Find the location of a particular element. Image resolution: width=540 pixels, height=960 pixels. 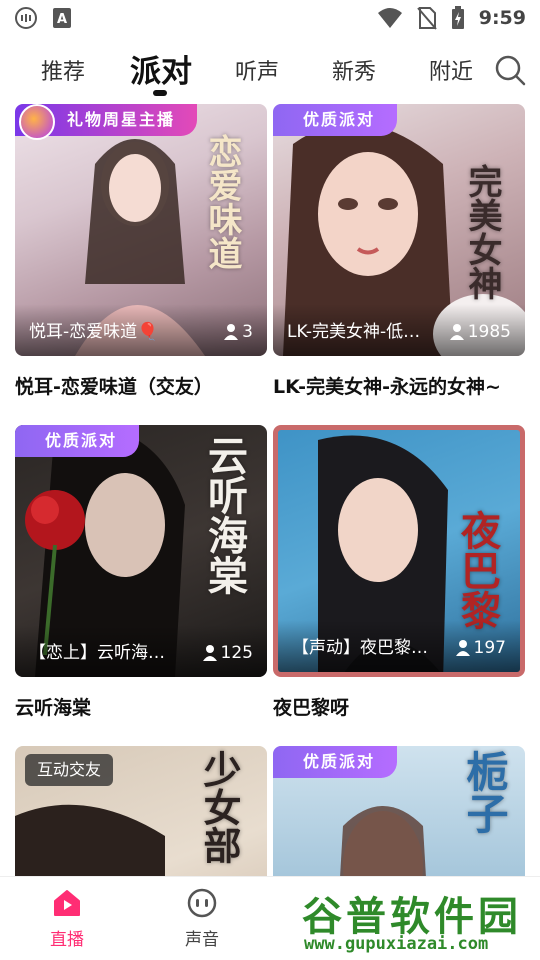

tab-listen: 听声 is located at coordinates (257, 70).